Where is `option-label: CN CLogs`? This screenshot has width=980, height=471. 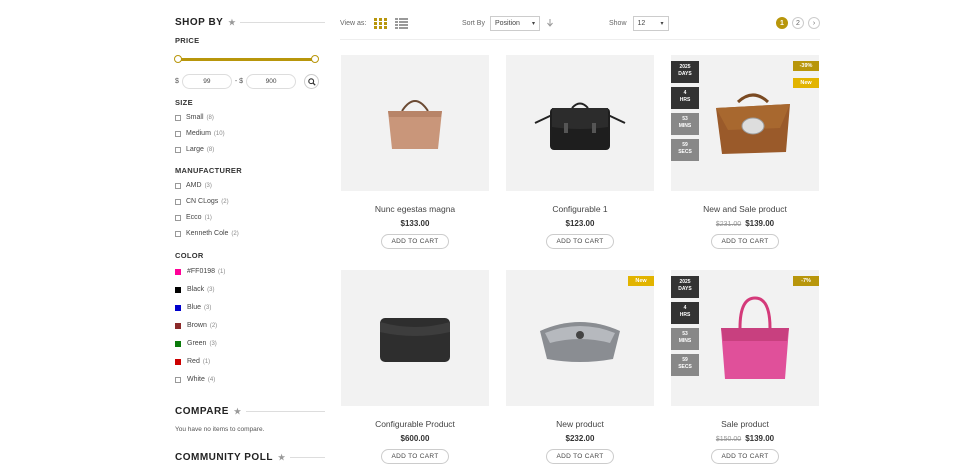 option-label: CN CLogs is located at coordinates (202, 201).